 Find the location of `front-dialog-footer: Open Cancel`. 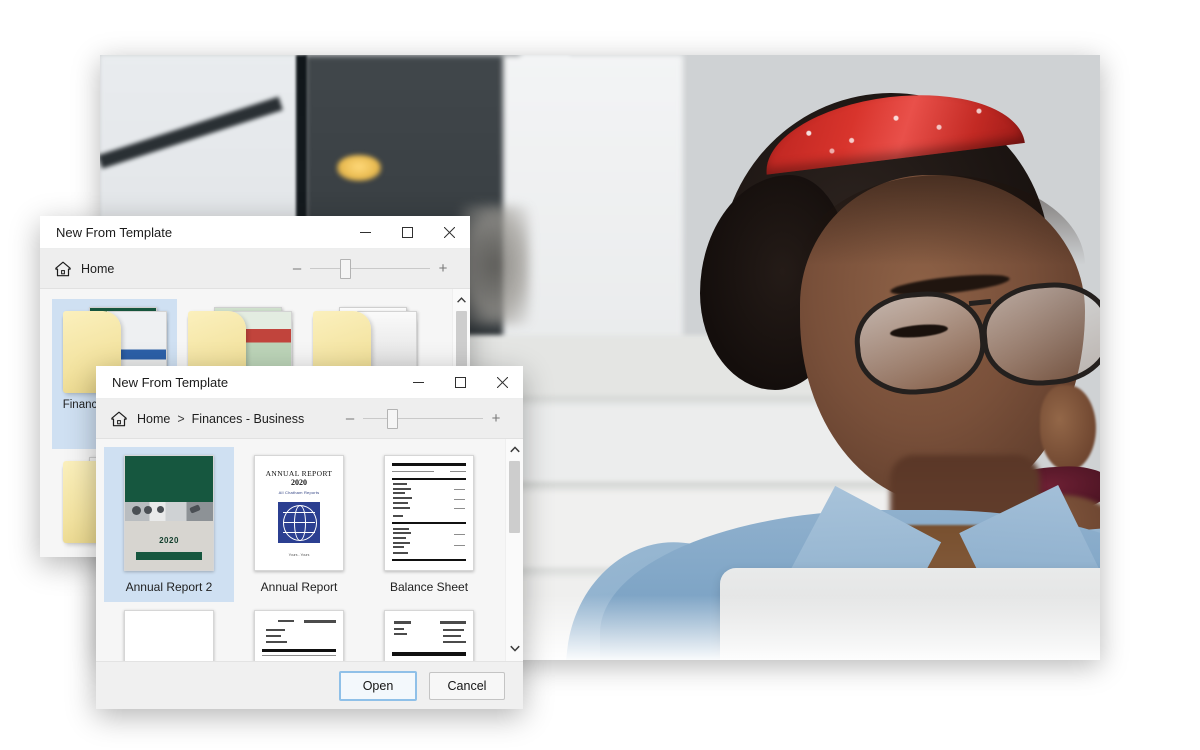

front-dialog-footer: Open Cancel is located at coordinates (309, 685).